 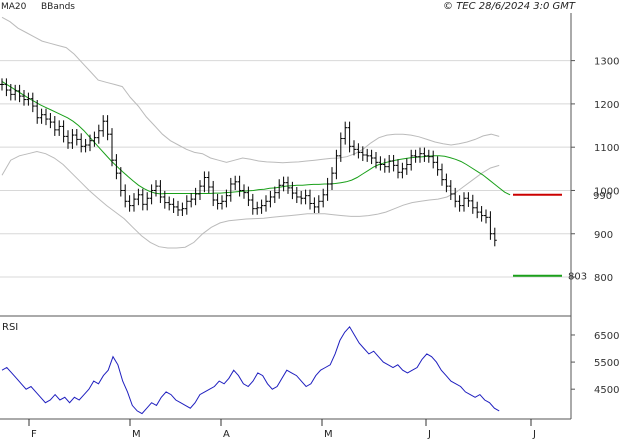 What do you see at coordinates (606, 390) in the screenshot?
I see `rsi-tick-label-45: 4500` at bounding box center [606, 390].